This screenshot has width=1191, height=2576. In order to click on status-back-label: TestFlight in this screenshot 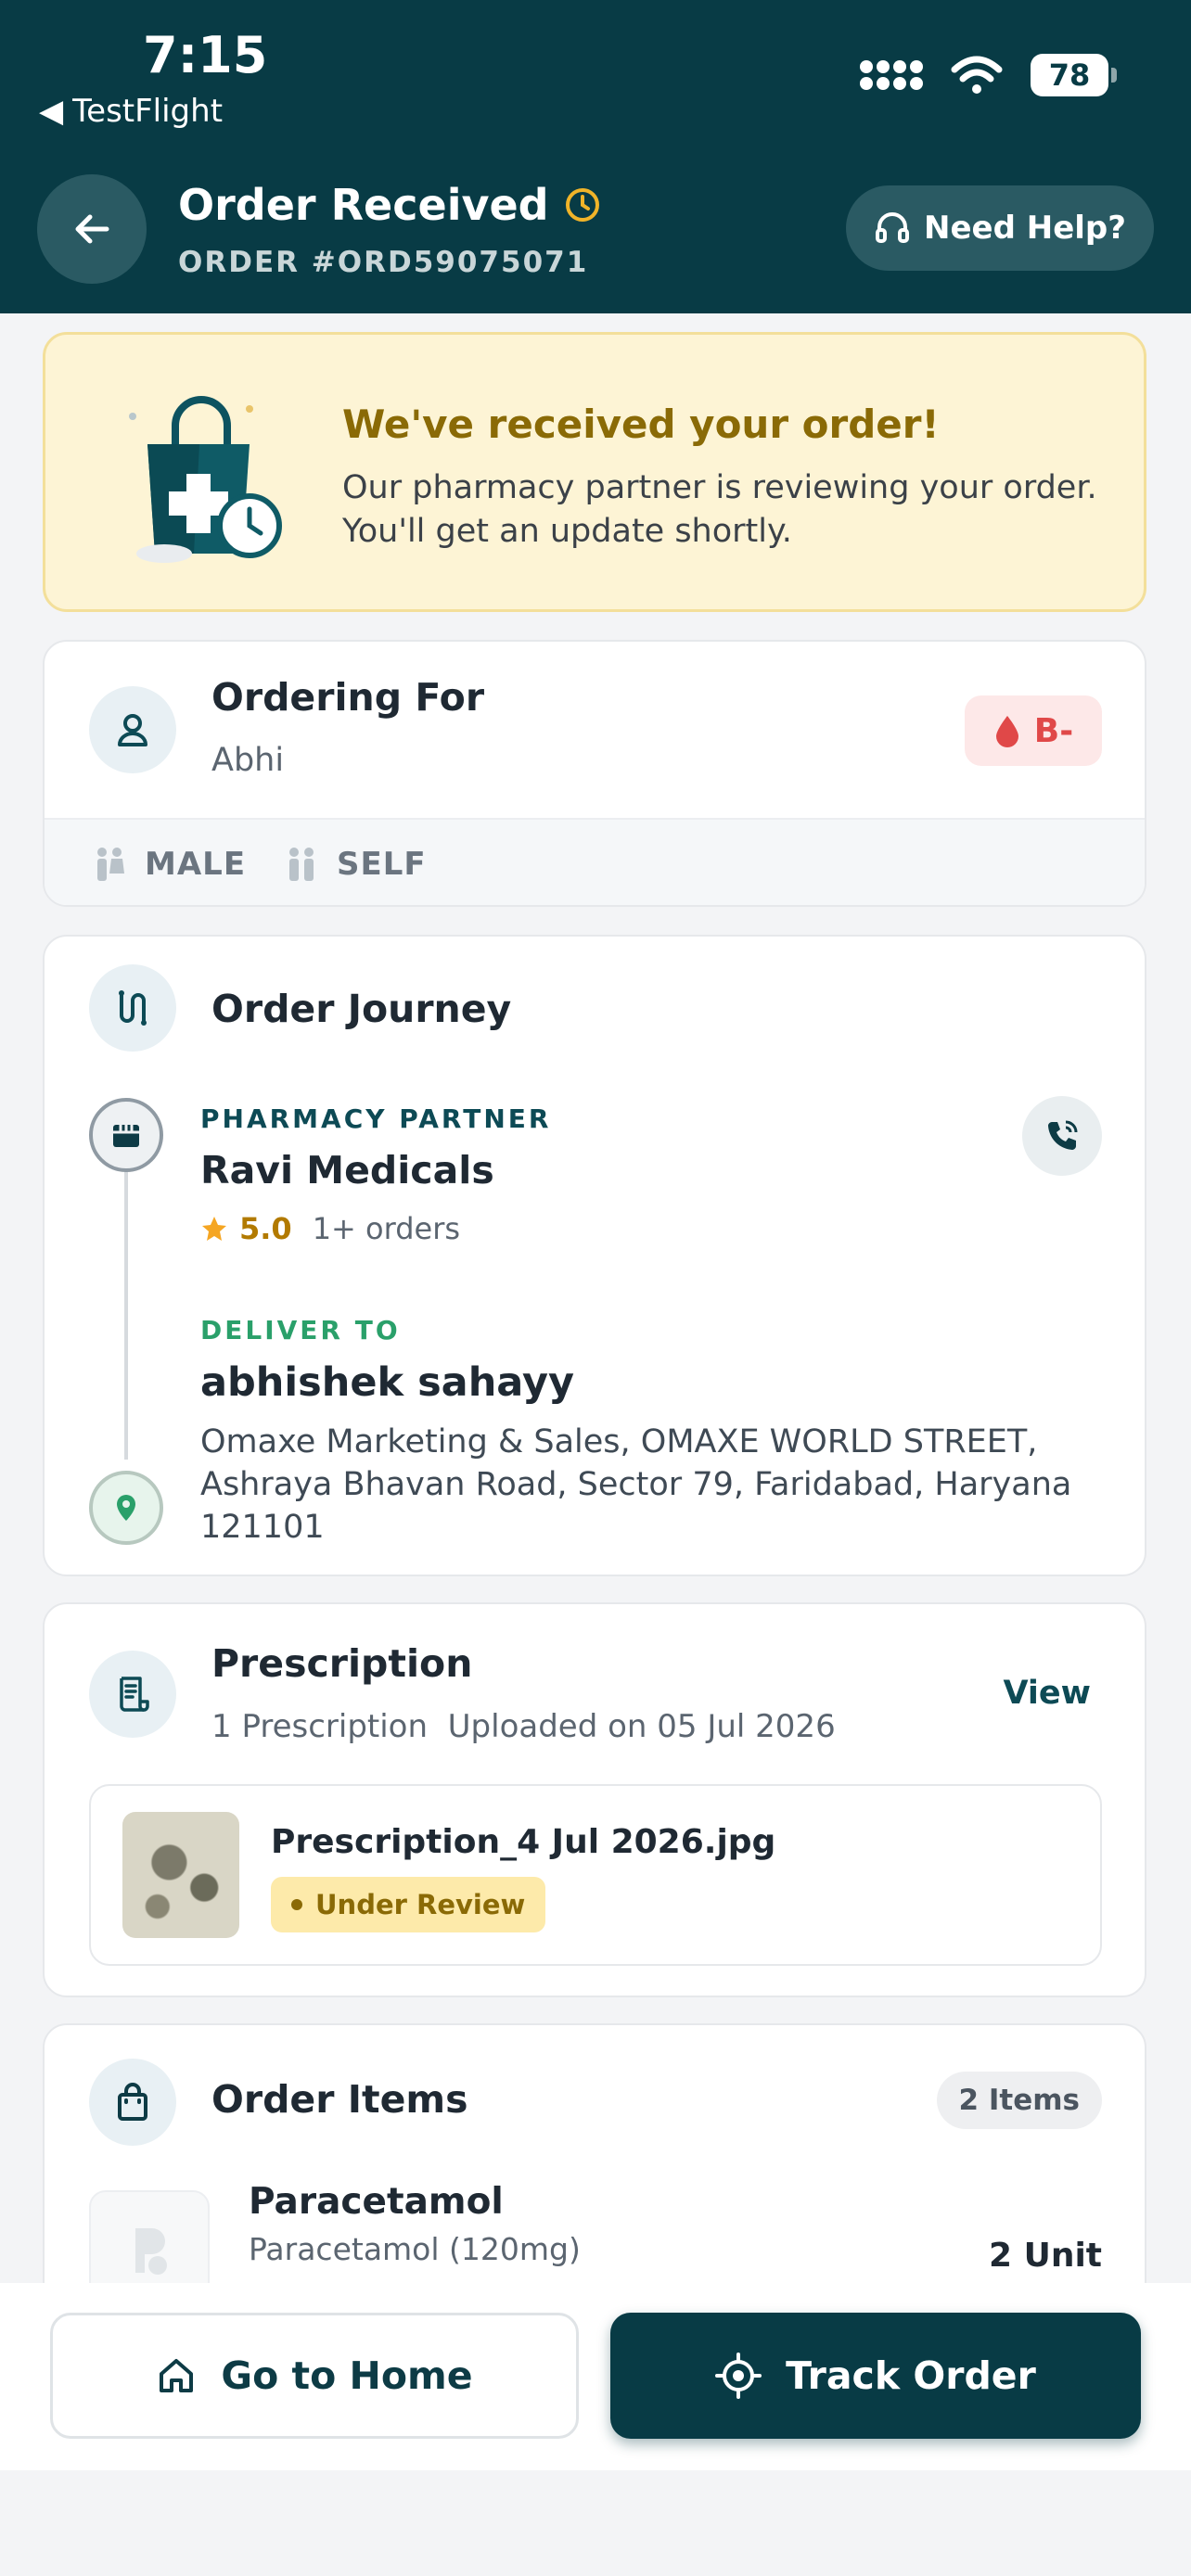, I will do `click(148, 112)`.